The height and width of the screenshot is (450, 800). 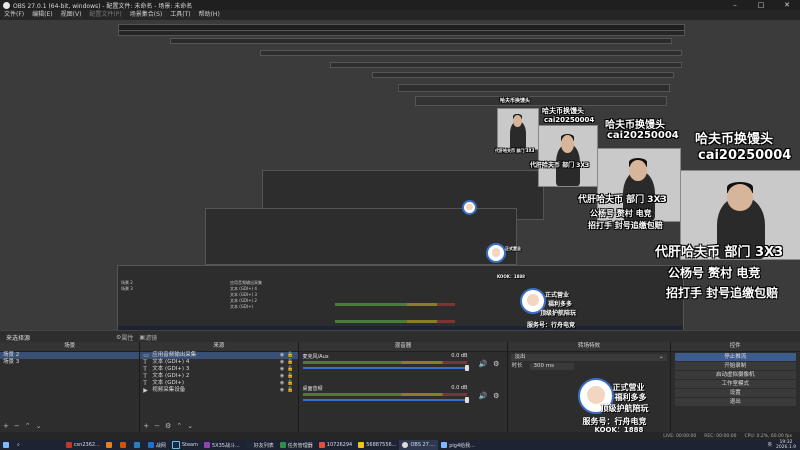 What do you see at coordinates (735, 384) in the screenshot?
I see `studio-mode-button: 工作室模式` at bounding box center [735, 384].